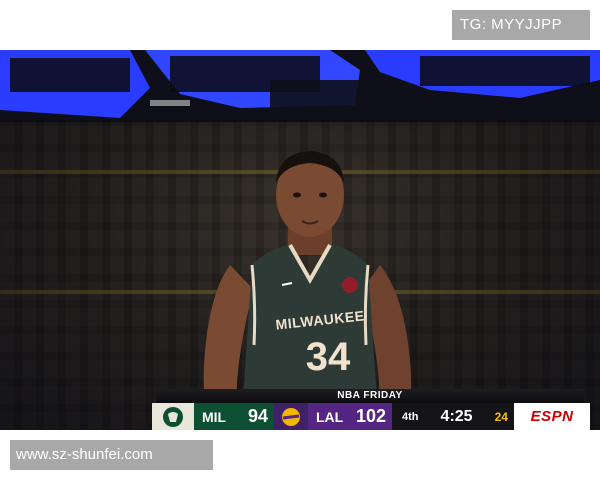  What do you see at coordinates (501, 416) in the screenshot?
I see `shot-clock: 24` at bounding box center [501, 416].